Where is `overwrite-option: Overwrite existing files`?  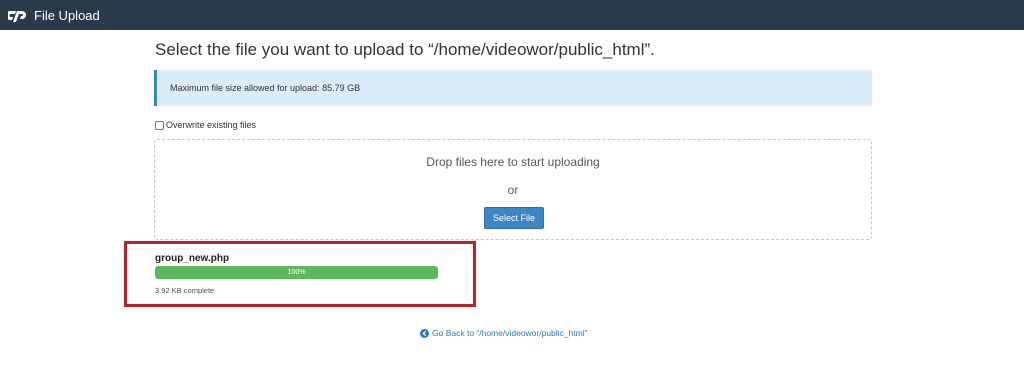 overwrite-option: Overwrite existing files is located at coordinates (205, 125).